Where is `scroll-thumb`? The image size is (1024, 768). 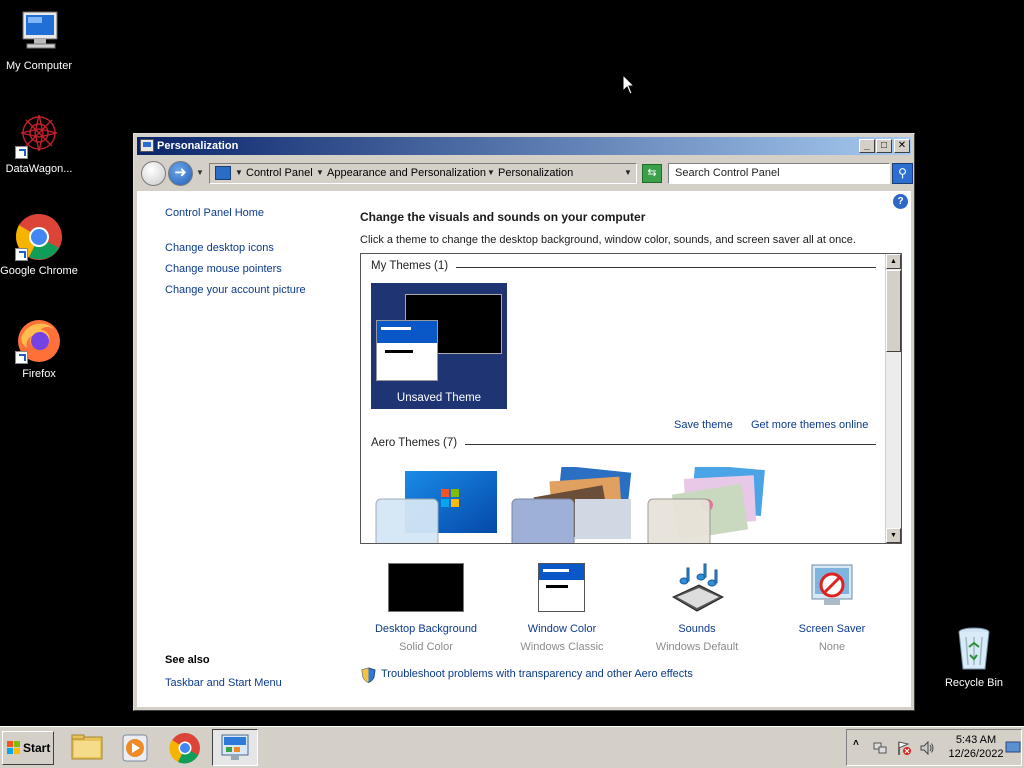
scroll-thumb is located at coordinates (893, 311).